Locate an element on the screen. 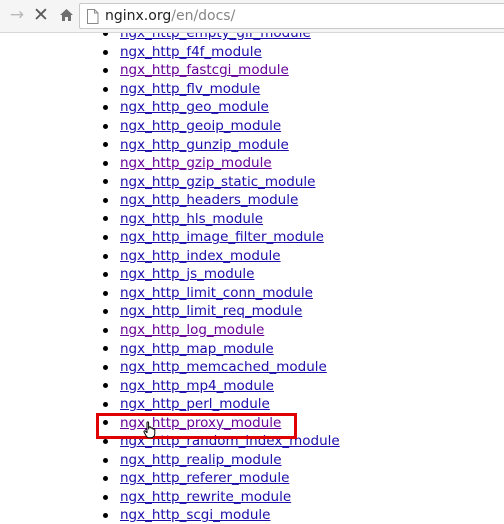 The height and width of the screenshot is (524, 504). list-item: ngx_http_empty_gif_module is located at coordinates (252, 38).